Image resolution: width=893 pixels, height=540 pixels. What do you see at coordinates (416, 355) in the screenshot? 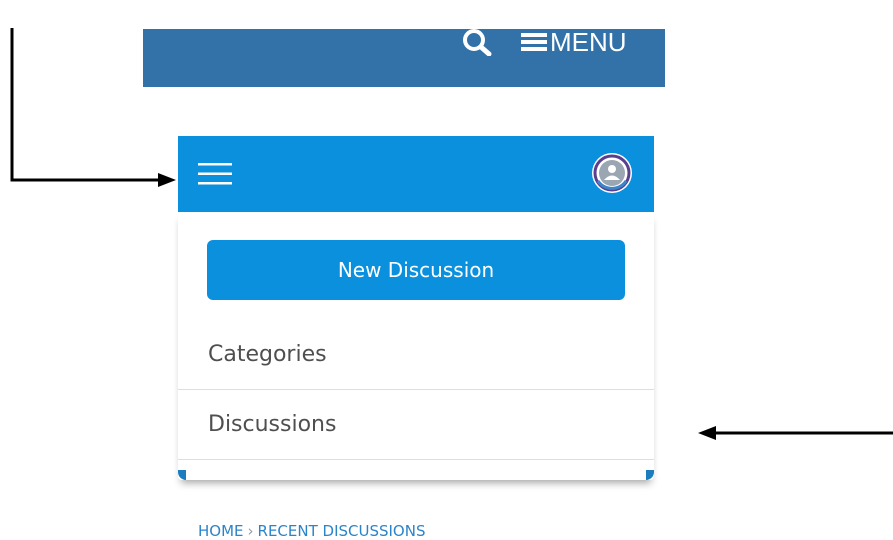
I see `nav-item-categories: Categories` at bounding box center [416, 355].